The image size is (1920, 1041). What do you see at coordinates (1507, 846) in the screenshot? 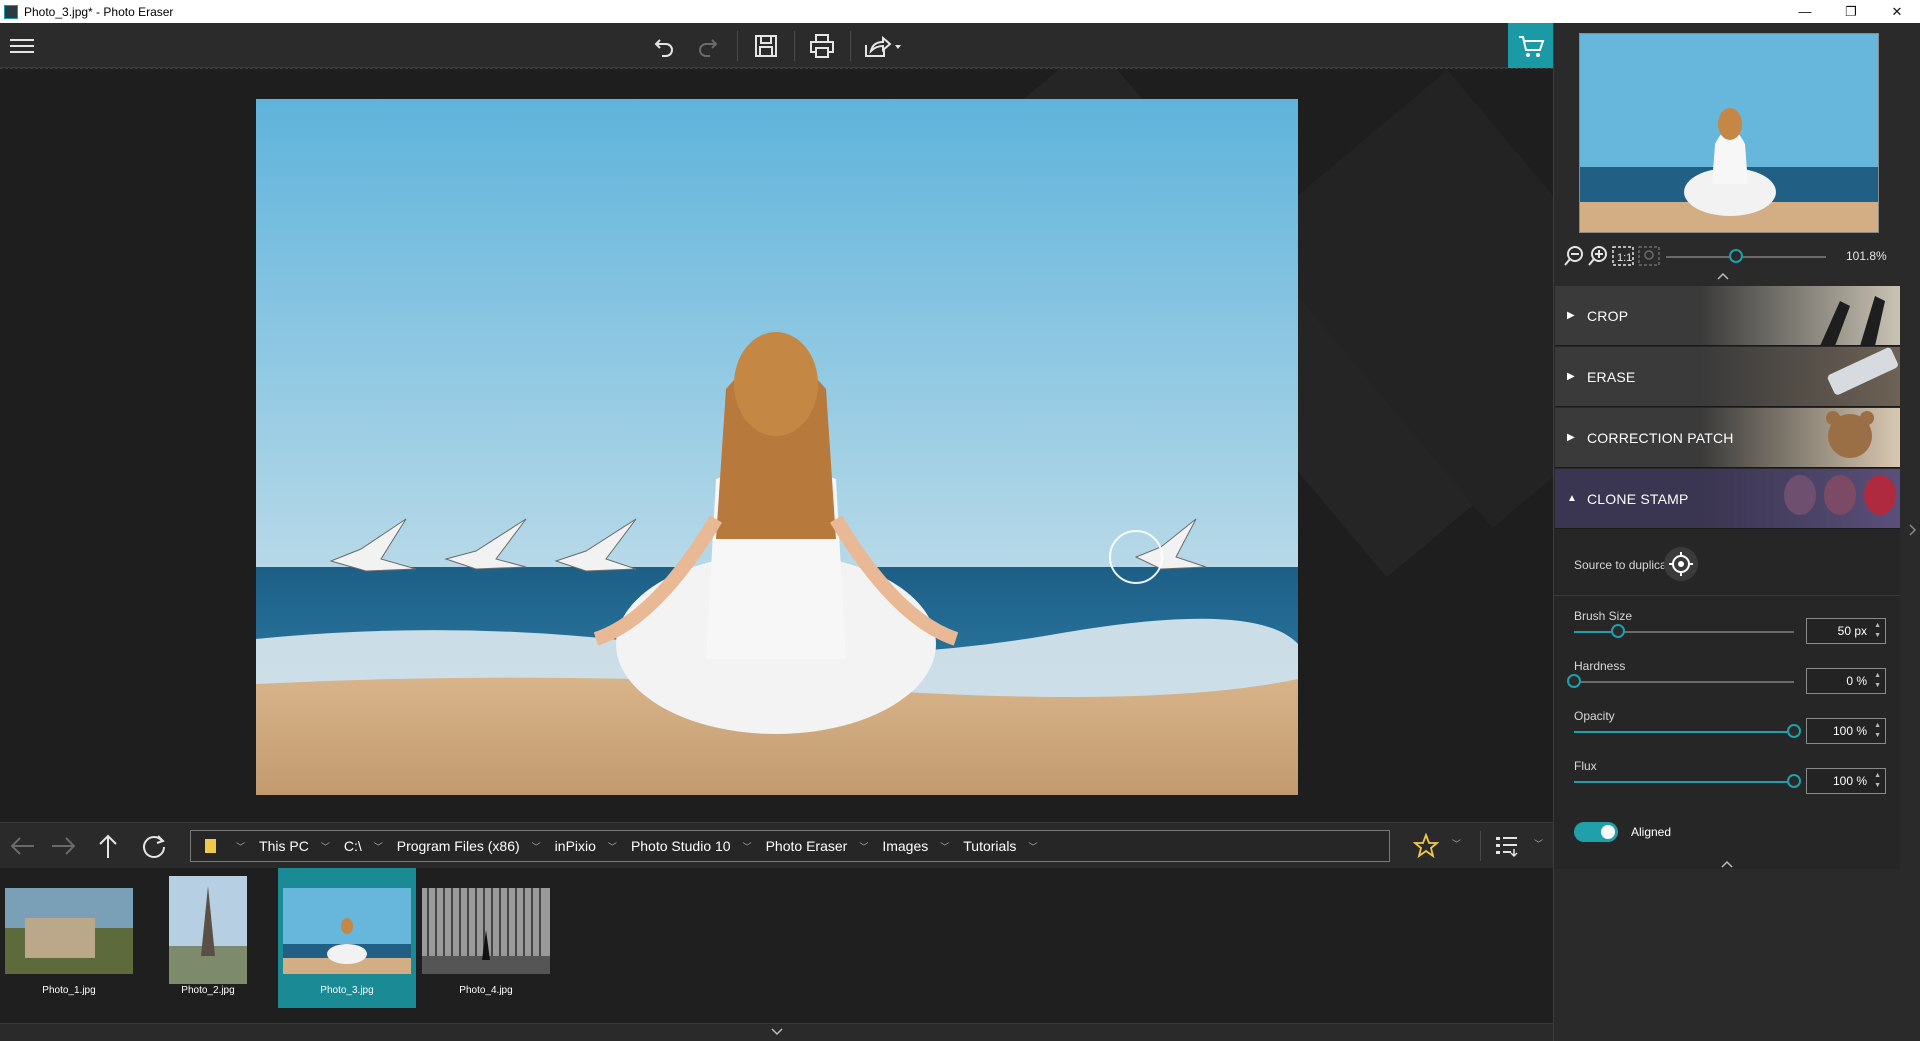
I see `sort-list-icon` at bounding box center [1507, 846].